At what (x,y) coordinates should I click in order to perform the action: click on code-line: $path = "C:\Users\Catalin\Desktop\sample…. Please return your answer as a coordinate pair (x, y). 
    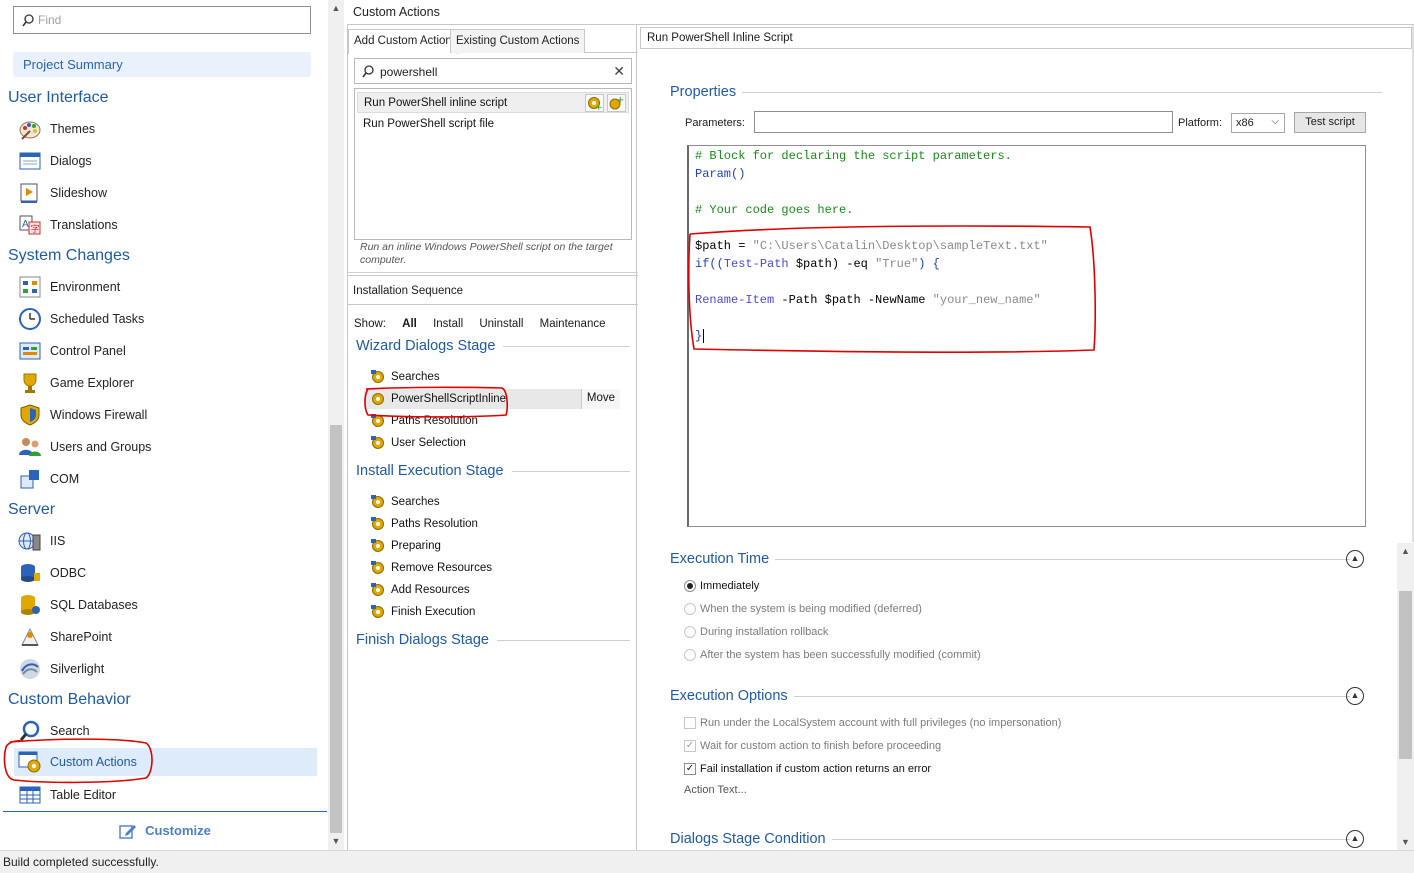
    Looking at the image, I should click on (1027, 248).